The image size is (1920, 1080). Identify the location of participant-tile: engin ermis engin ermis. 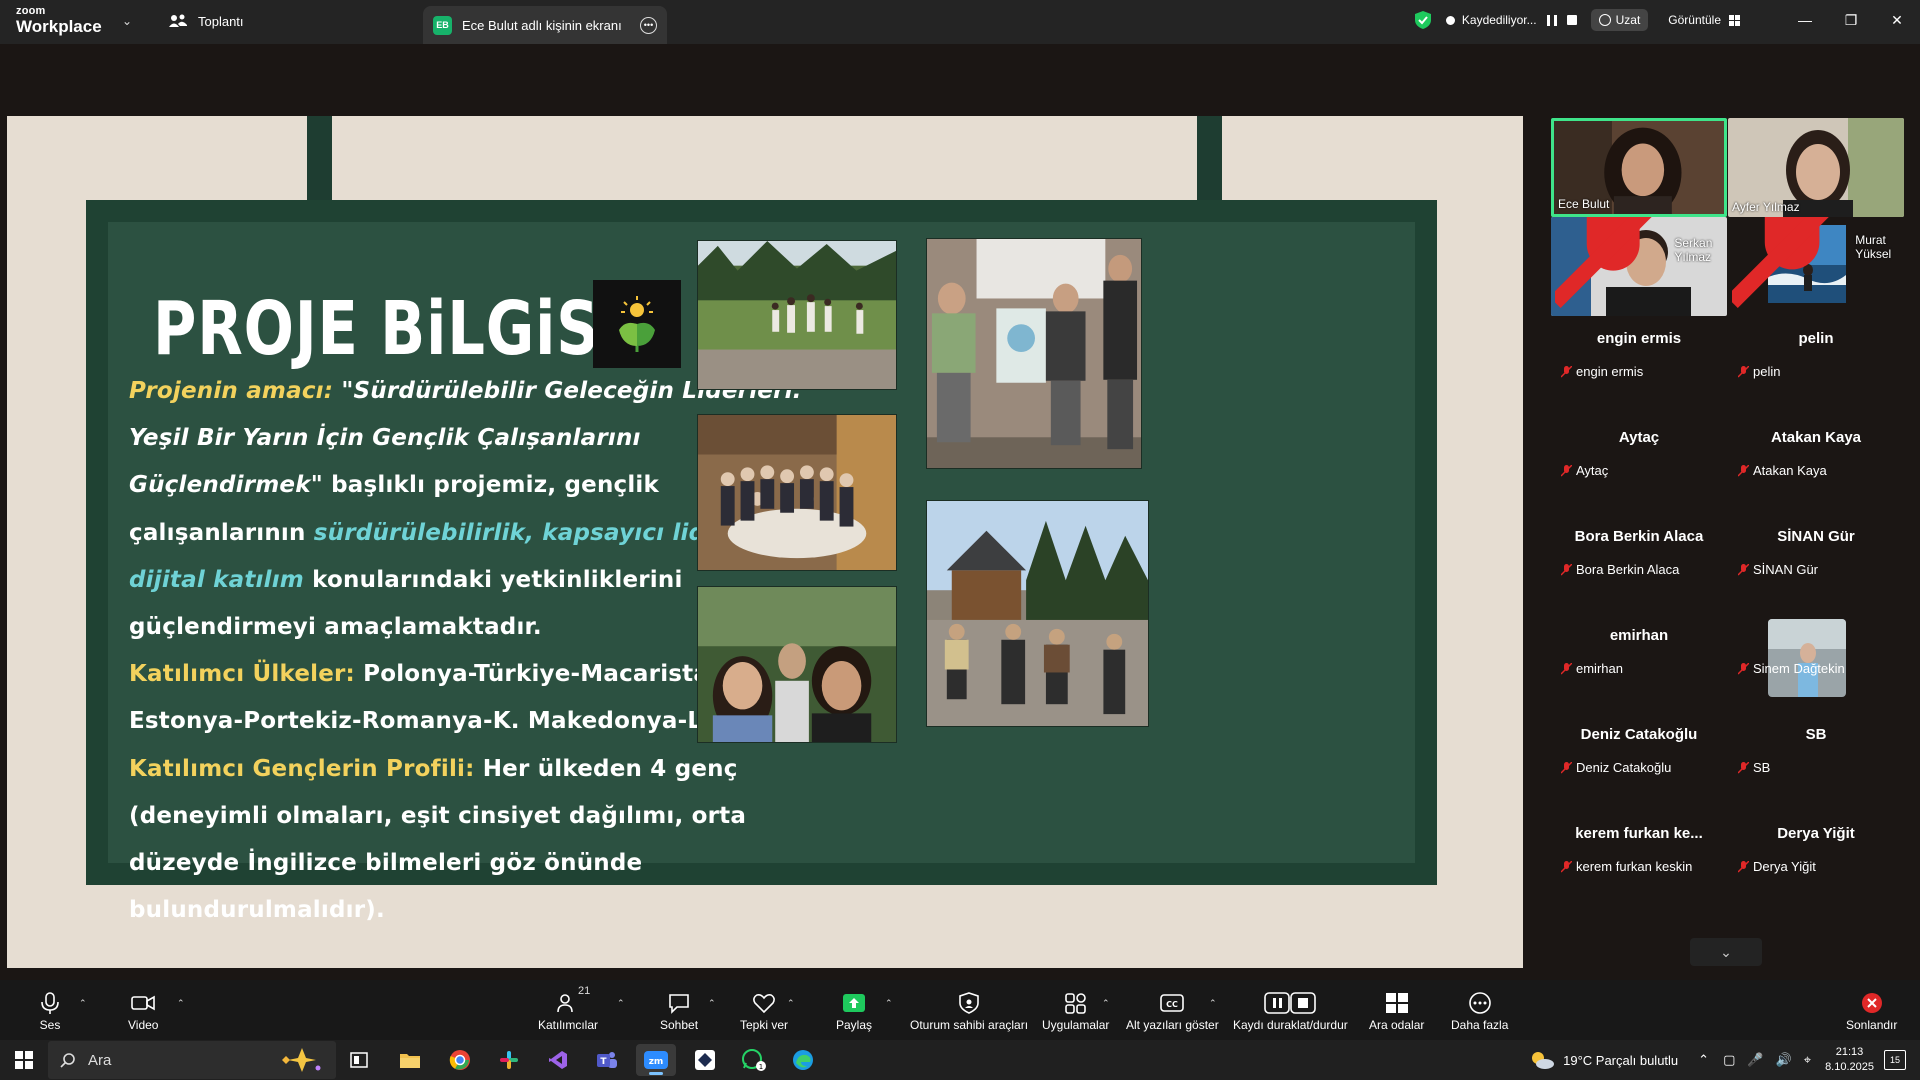
(1639, 365).